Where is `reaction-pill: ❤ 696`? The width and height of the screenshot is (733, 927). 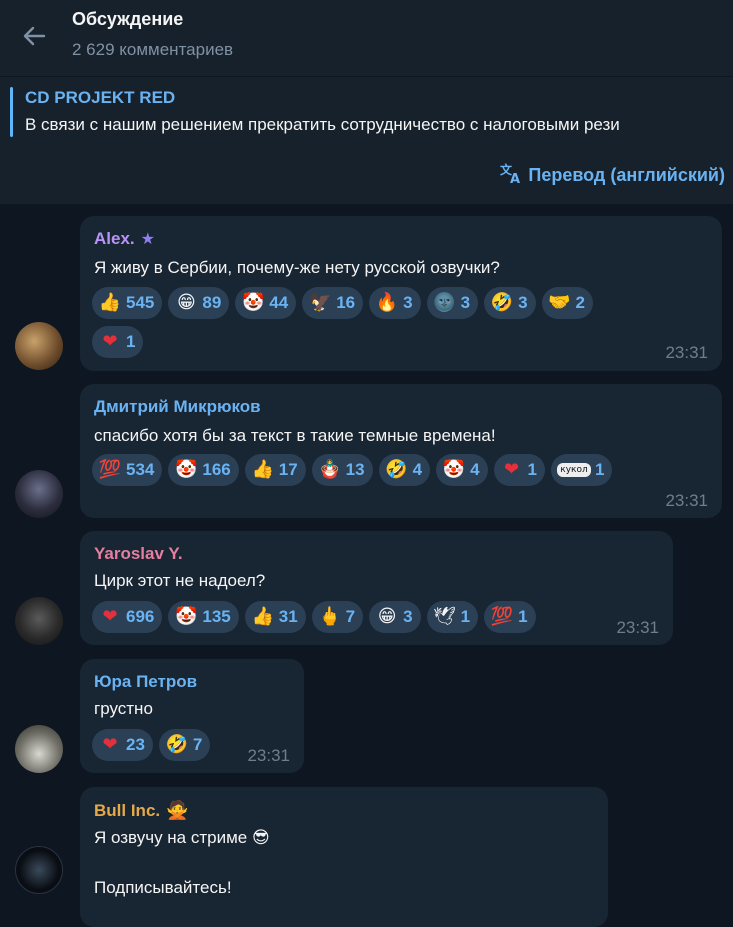 reaction-pill: ❤ 696 is located at coordinates (127, 617).